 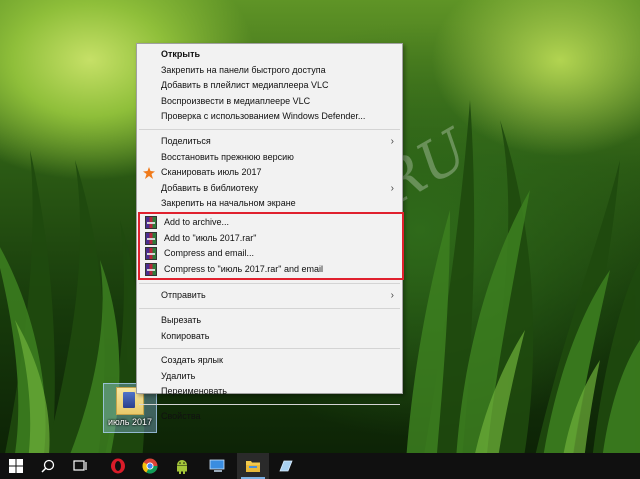 I want to click on menu-item-label: Восстановить прежнюю версию, so click(x=227, y=156).